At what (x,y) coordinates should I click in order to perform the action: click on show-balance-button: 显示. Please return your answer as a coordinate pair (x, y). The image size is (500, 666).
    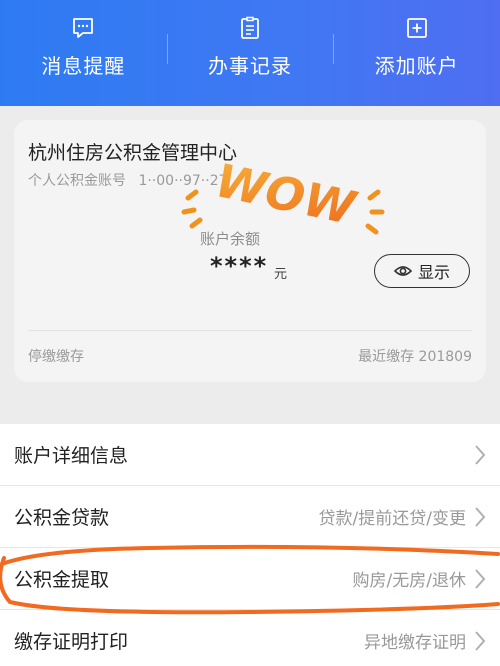
    Looking at the image, I should click on (422, 271).